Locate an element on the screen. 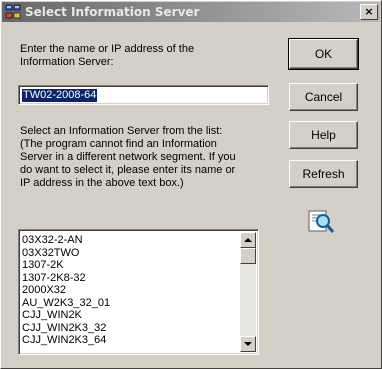 The height and width of the screenshot is (369, 382). server-network-icon is located at coordinates (13, 12).